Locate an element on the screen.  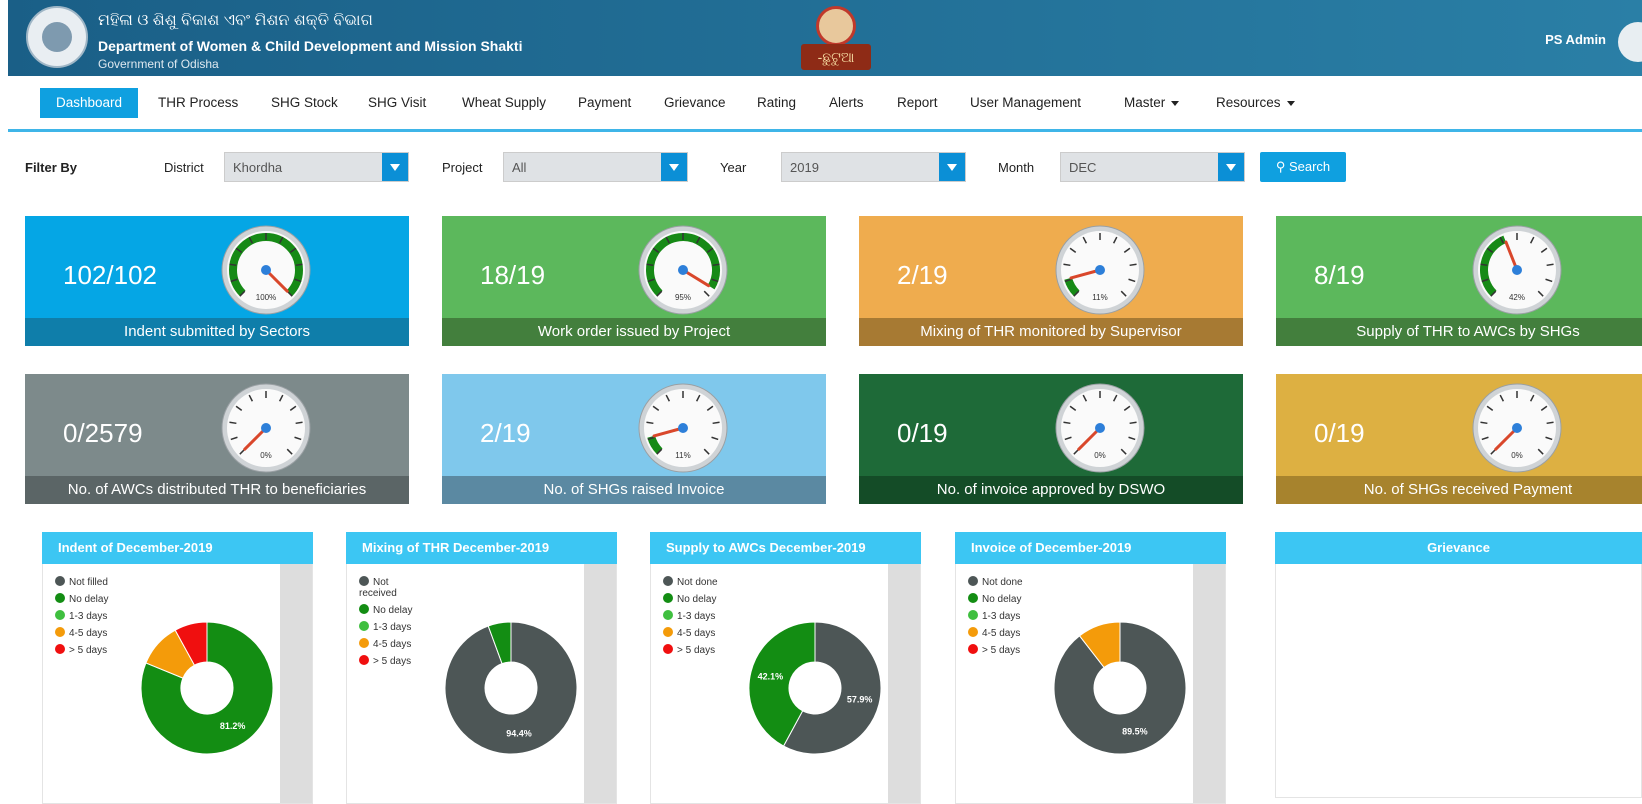
chhatua-logo: -ଛୁଟୁଆ is located at coordinates (836, 38).